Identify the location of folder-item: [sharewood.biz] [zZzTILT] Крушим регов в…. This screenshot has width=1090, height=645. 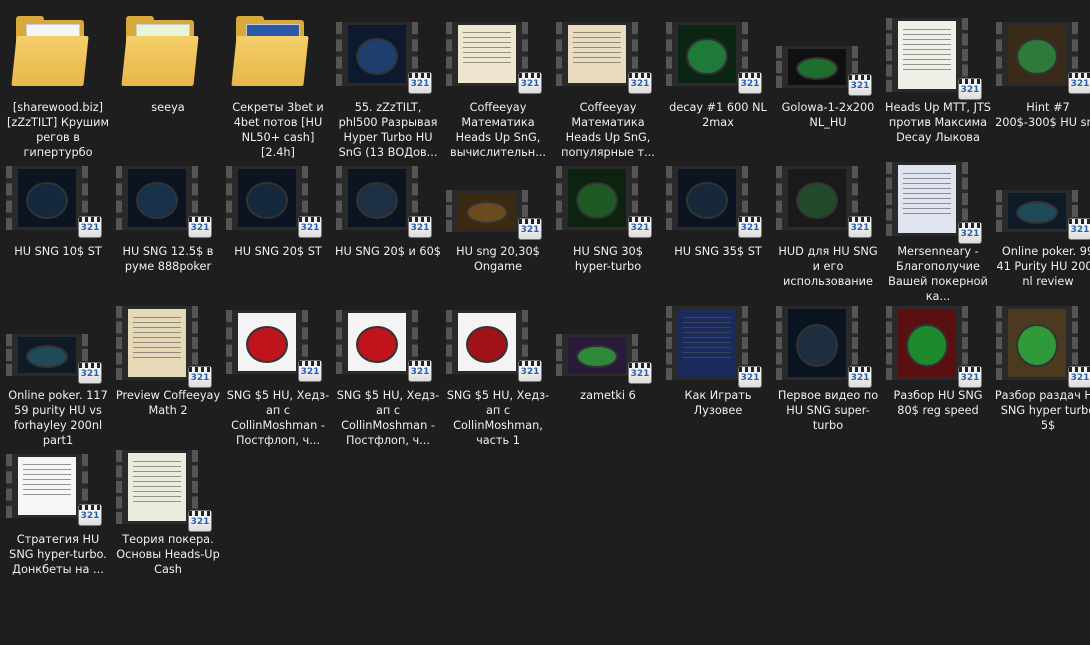
(58, 86).